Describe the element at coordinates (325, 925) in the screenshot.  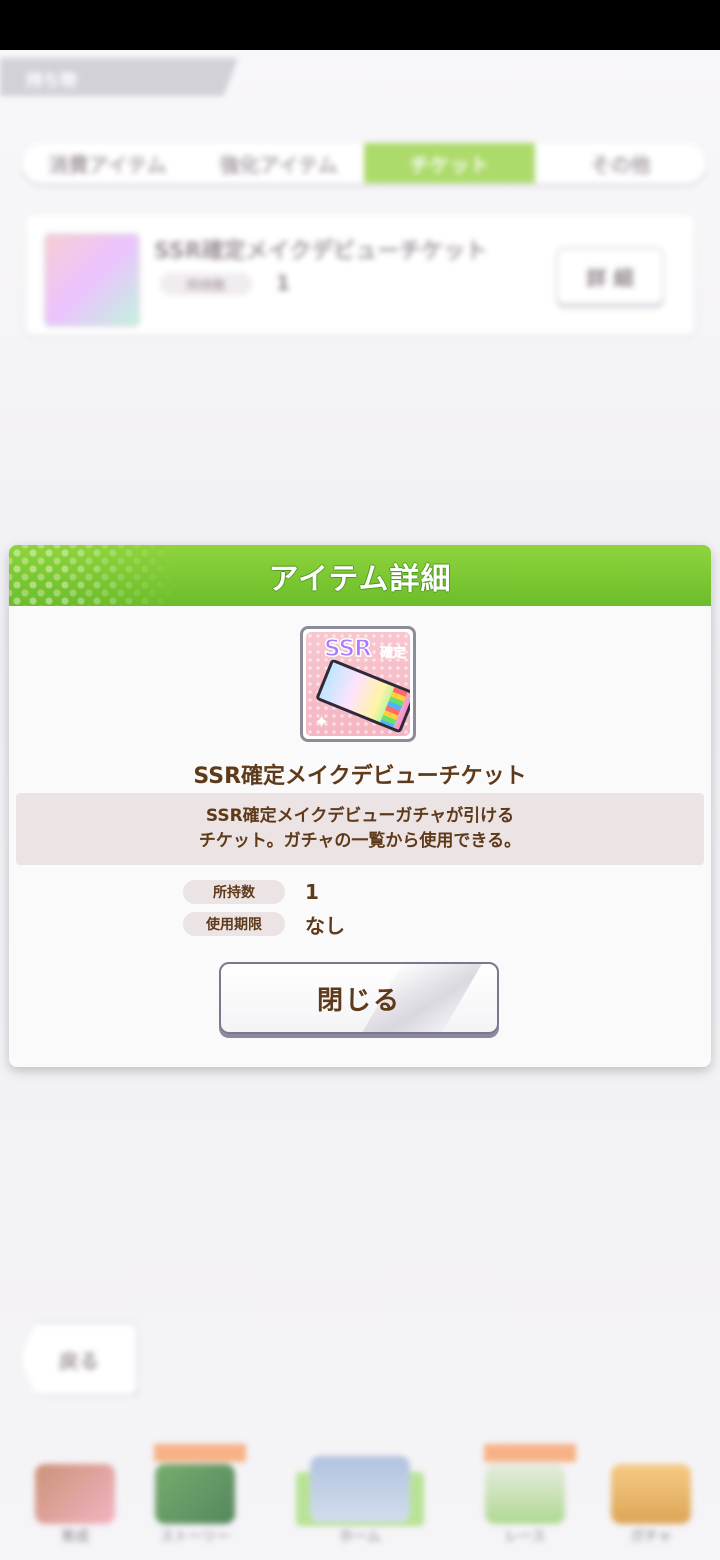
I see `stat-value: なし` at that location.